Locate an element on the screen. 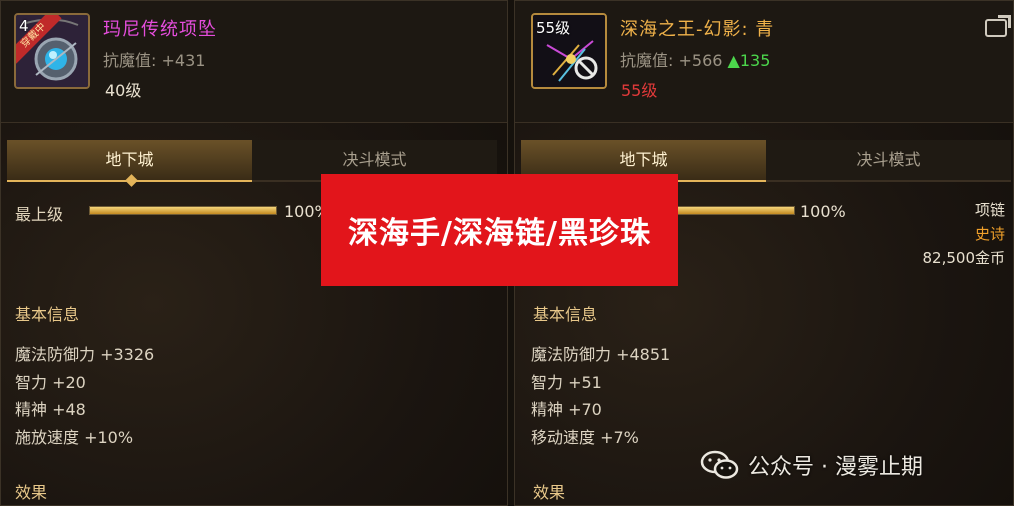 The height and width of the screenshot is (506, 1014). item-rarity: 史诗 is located at coordinates (989, 234).